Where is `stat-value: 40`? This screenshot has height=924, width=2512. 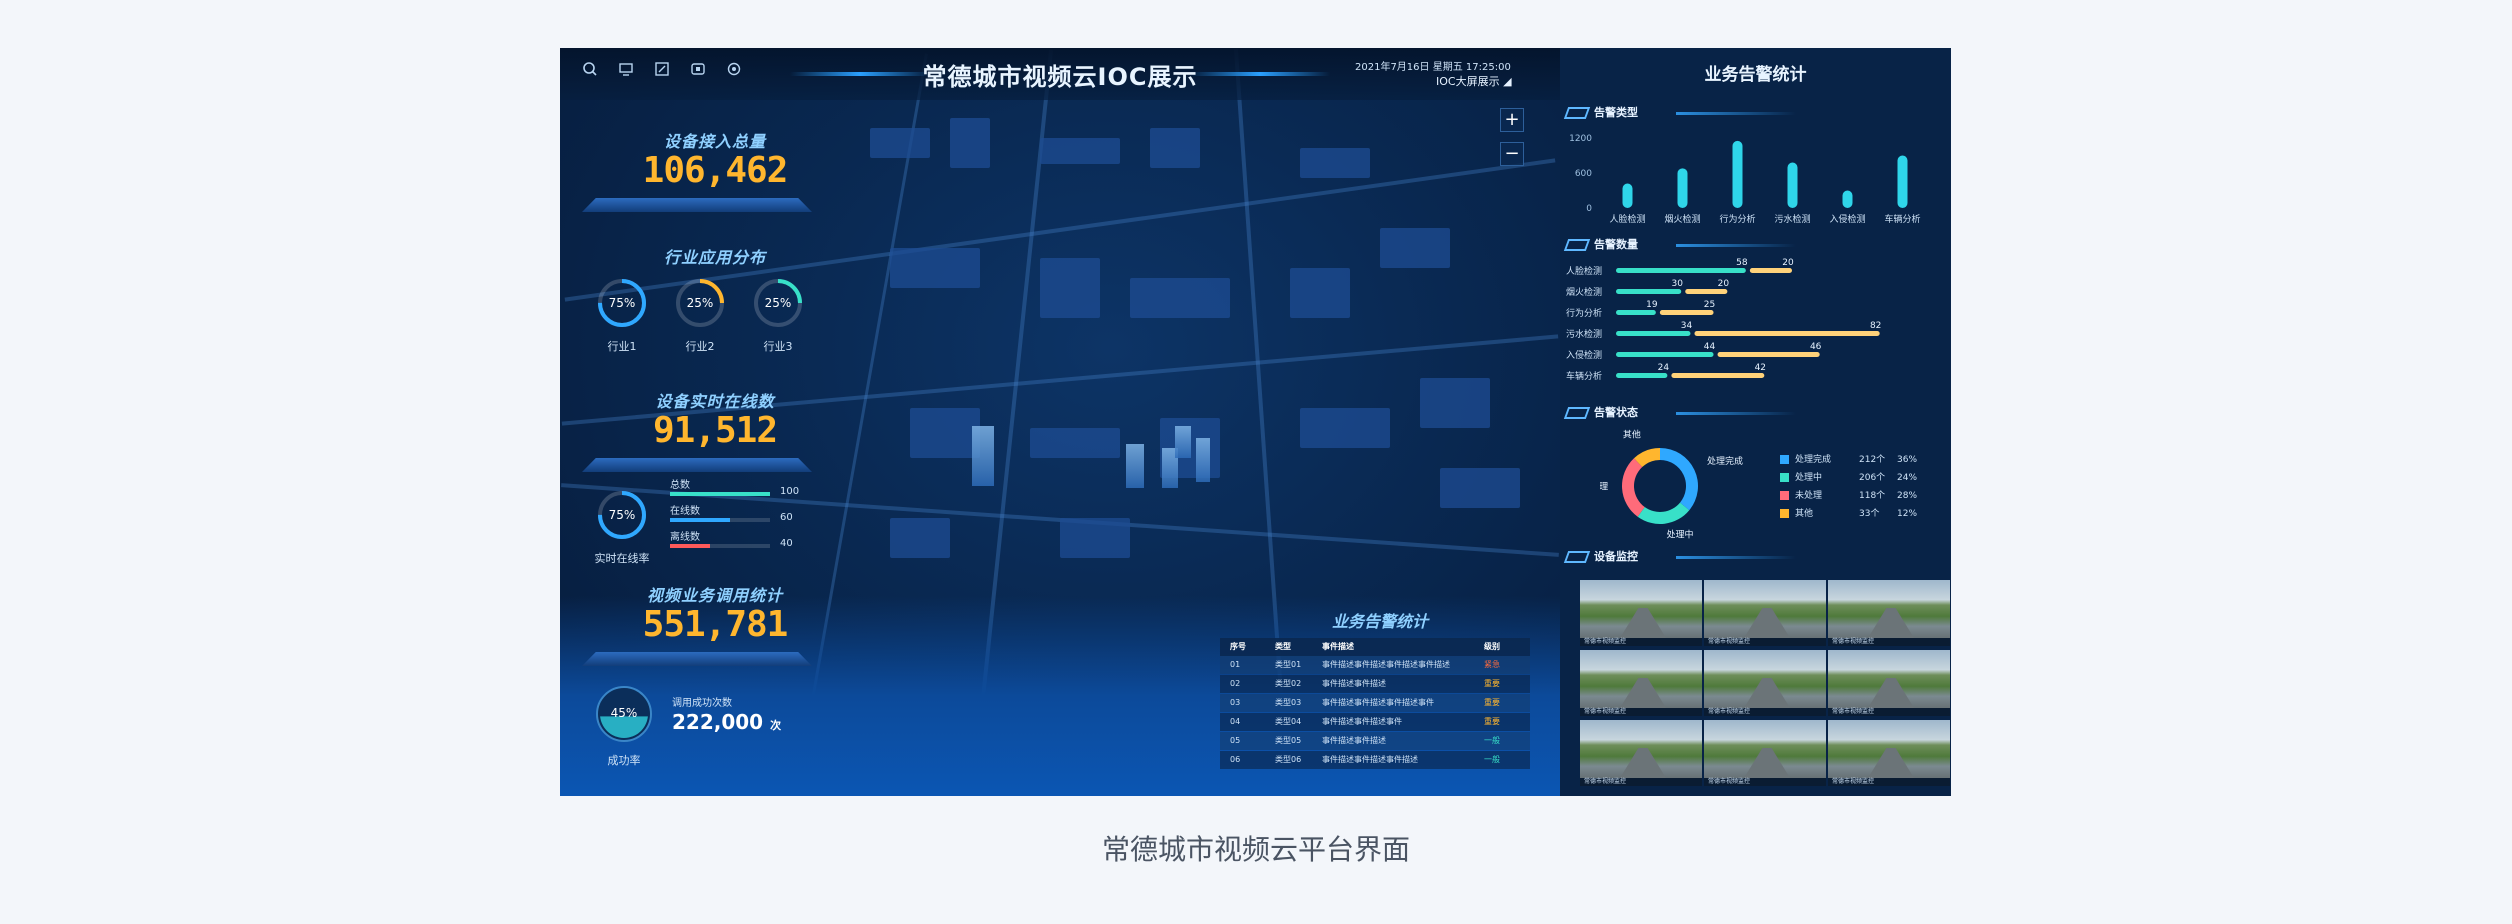
stat-value: 40 is located at coordinates (786, 543).